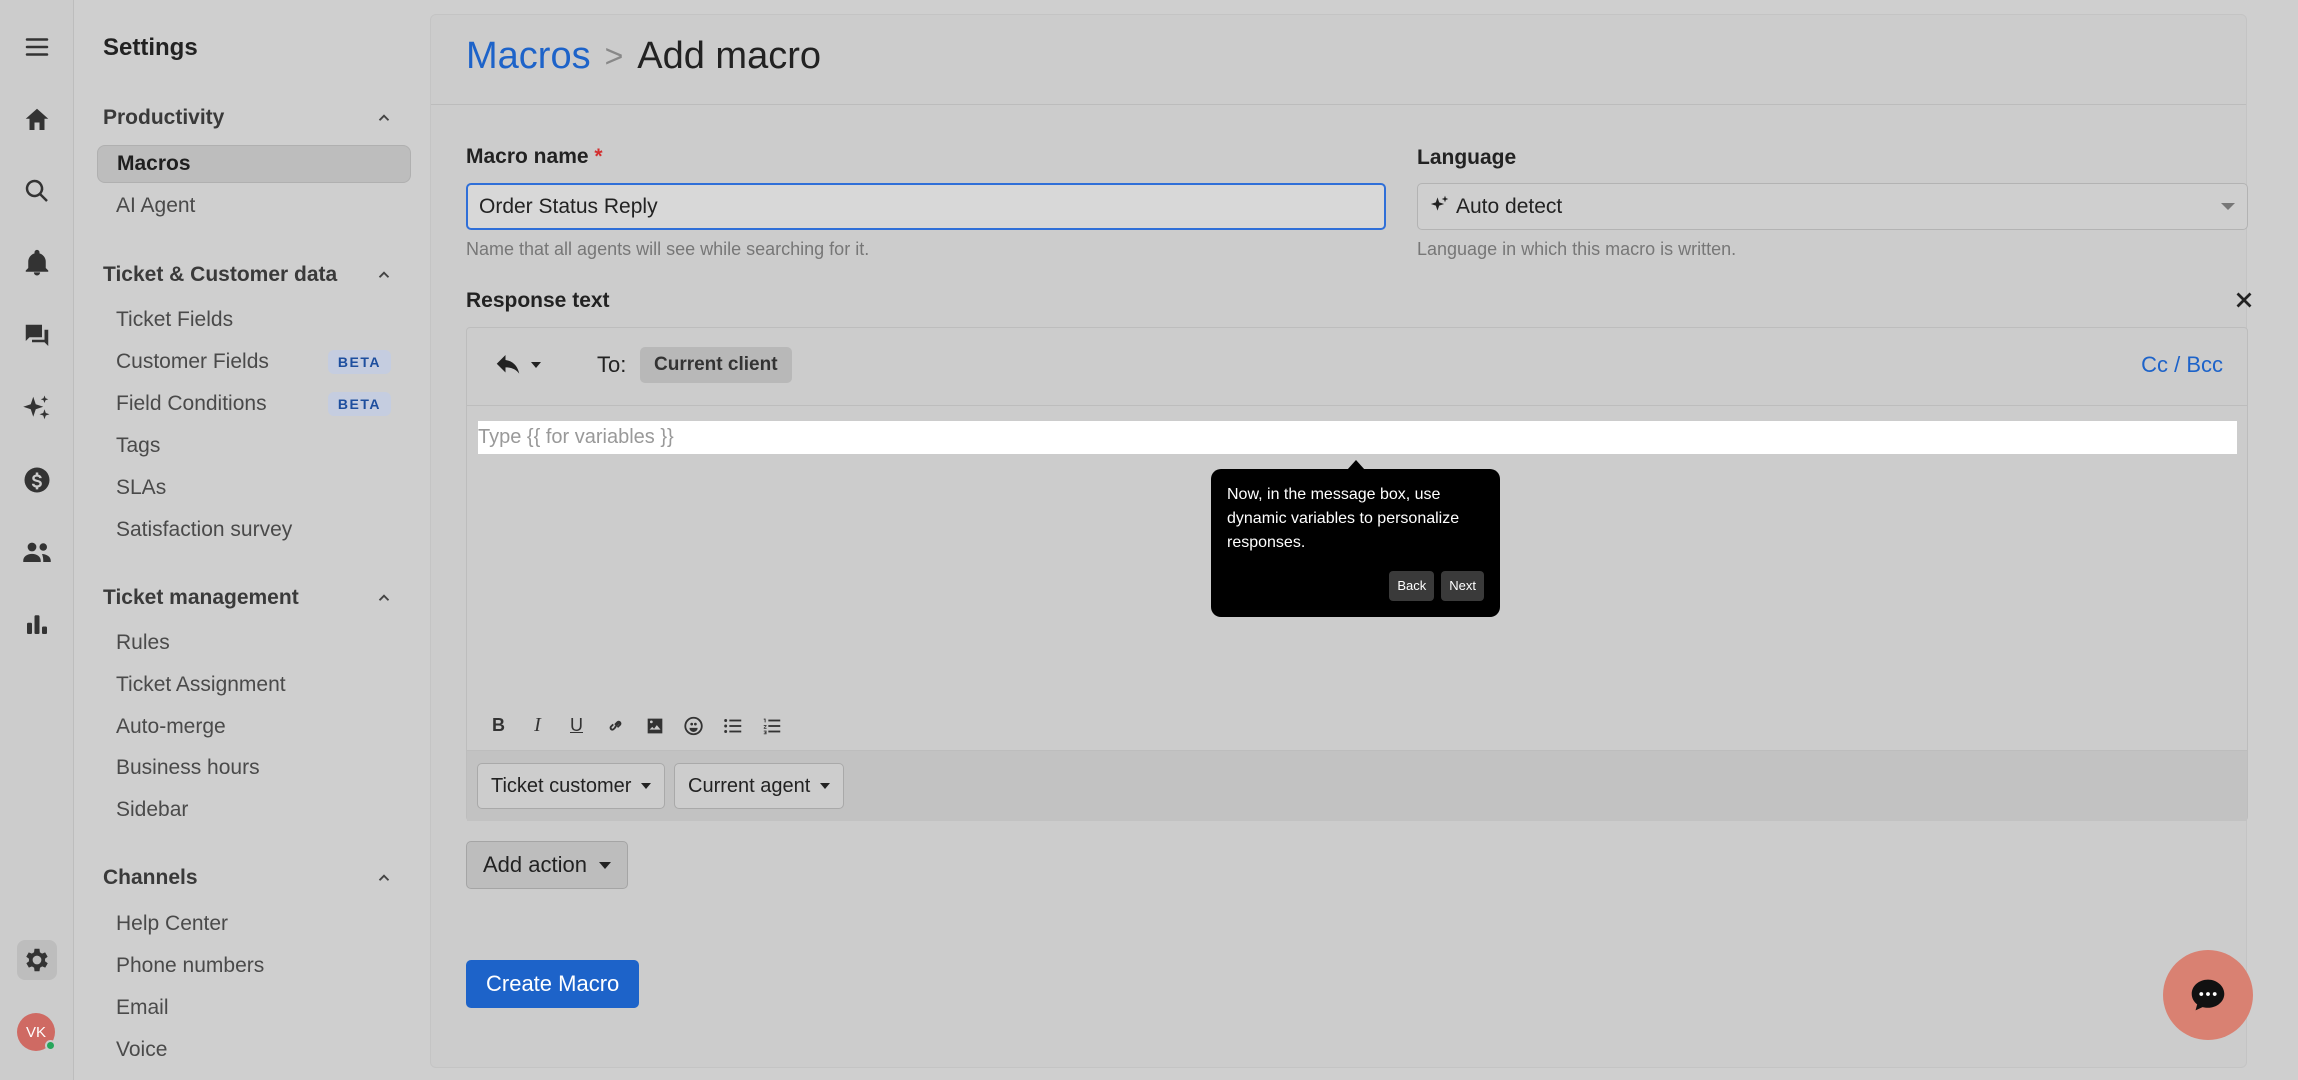 The width and height of the screenshot is (2298, 1080). What do you see at coordinates (254, 685) in the screenshot?
I see `sidebar-item-ticket-assignment: Ticket Assignment` at bounding box center [254, 685].